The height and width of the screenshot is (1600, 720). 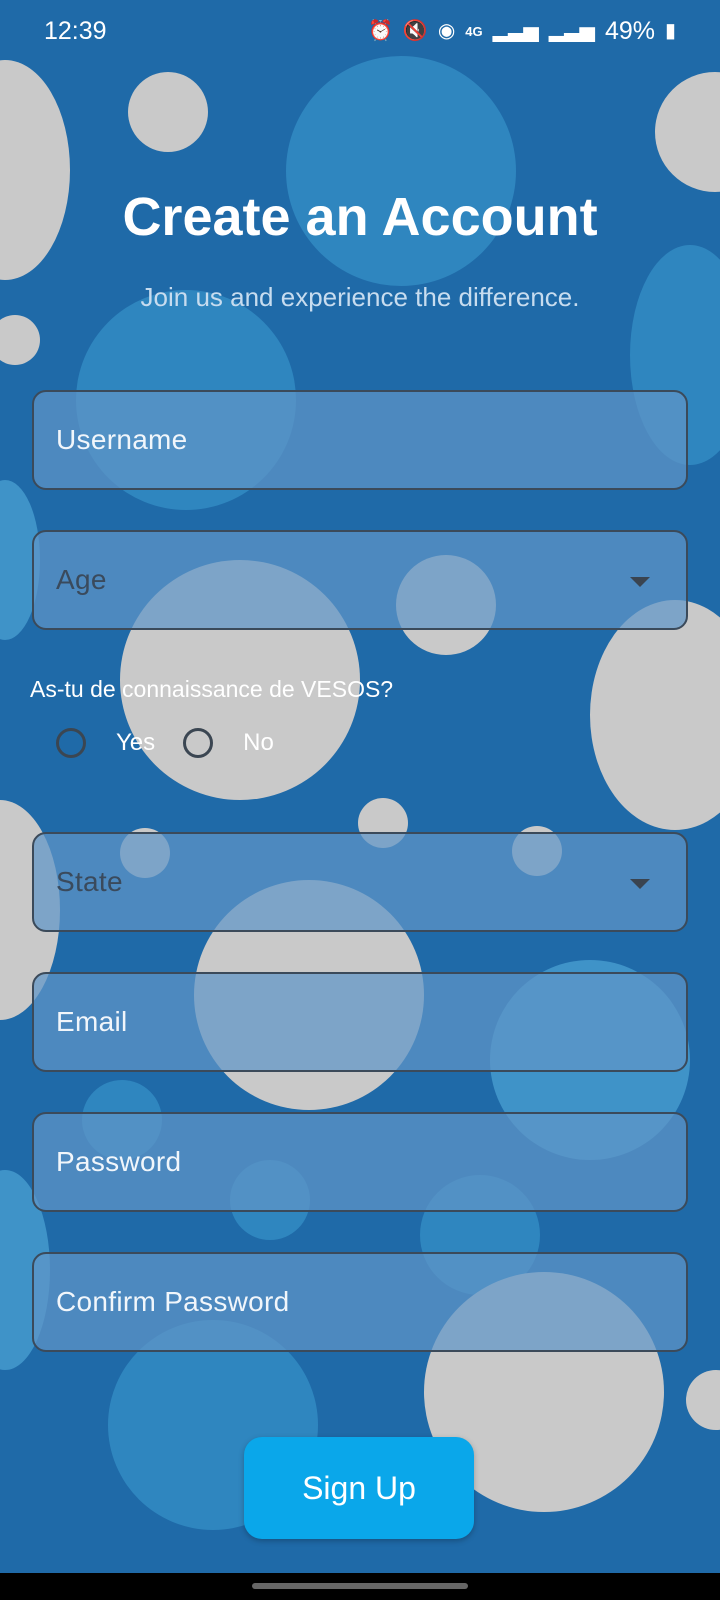 I want to click on confirm-password-field: Confirm Password, so click(x=360, y=1302).